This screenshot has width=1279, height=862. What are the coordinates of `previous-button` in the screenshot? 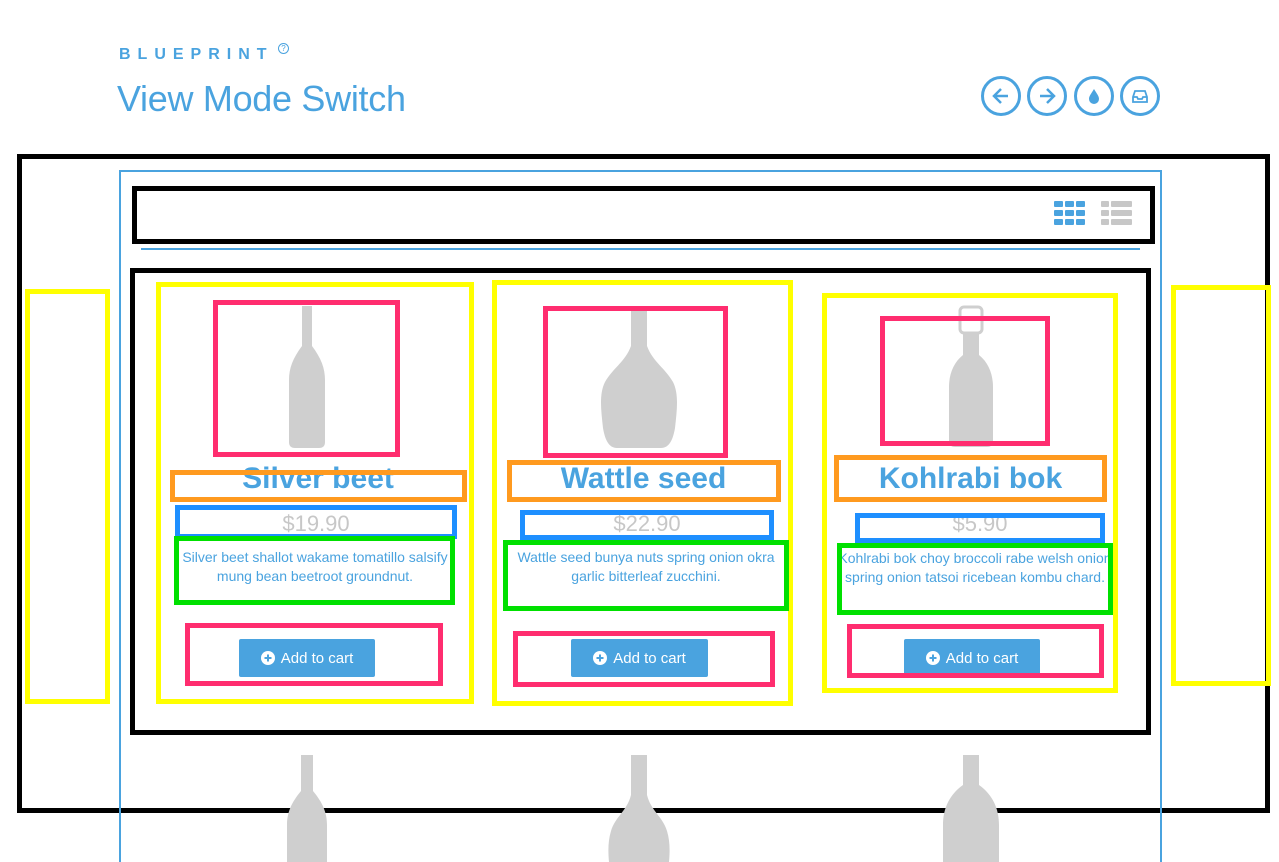 It's located at (1001, 96).